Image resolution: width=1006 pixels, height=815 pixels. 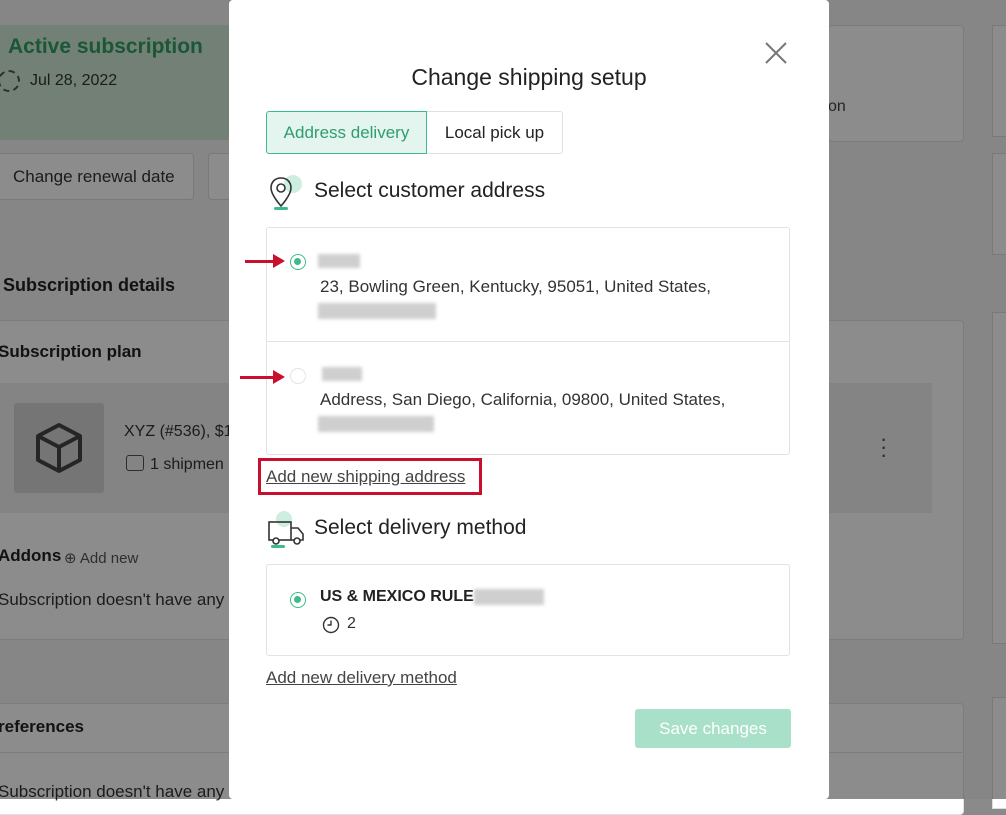 I want to click on delivery-type-tabs: Address delivery Local pick up, so click(x=414, y=132).